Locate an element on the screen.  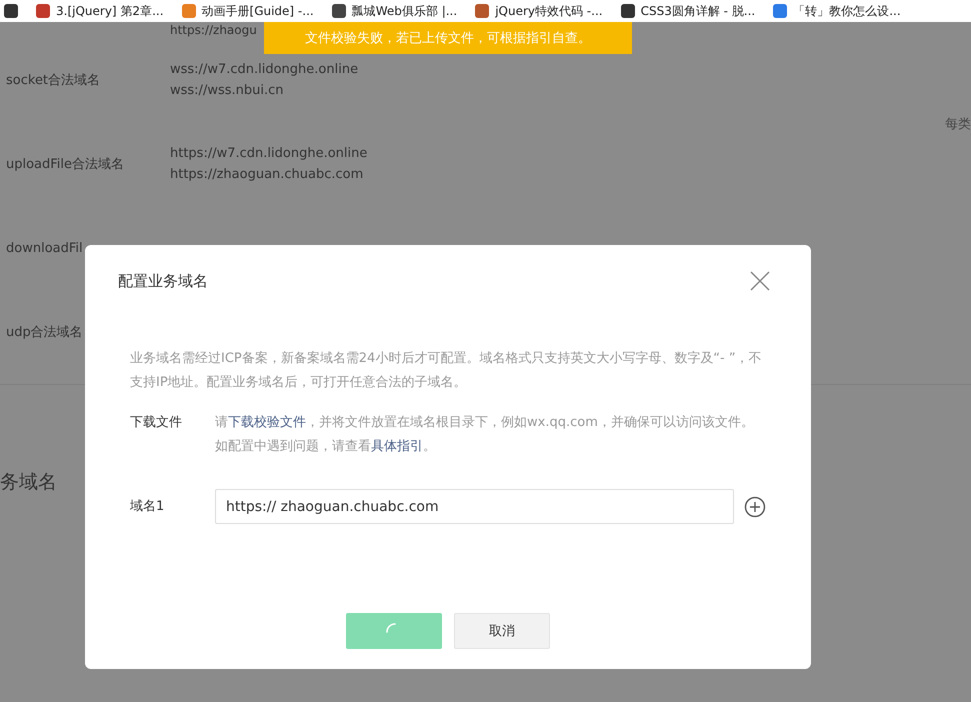
text-link: 具体指引 is located at coordinates (397, 446).